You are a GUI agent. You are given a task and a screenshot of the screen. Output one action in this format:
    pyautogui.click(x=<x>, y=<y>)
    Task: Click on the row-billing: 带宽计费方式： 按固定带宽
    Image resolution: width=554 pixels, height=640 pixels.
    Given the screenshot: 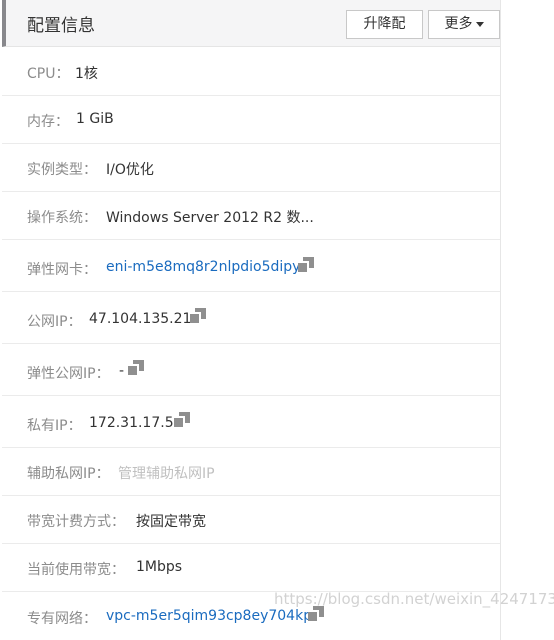 What is the action you would take?
    pyautogui.click(x=251, y=520)
    